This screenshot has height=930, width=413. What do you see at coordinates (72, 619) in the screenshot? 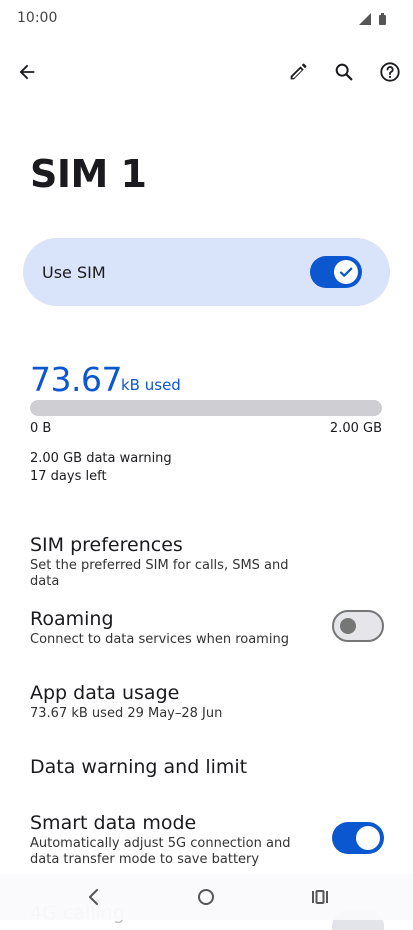
I see `roaming-title: Roaming` at bounding box center [72, 619].